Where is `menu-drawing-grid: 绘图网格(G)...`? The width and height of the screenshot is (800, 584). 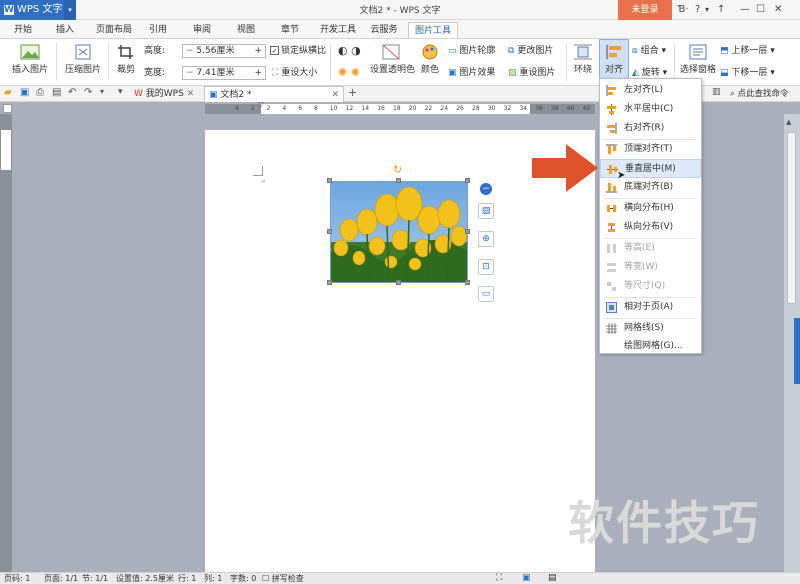
menu-drawing-grid: 绘图网格(G)... is located at coordinates (650, 346).